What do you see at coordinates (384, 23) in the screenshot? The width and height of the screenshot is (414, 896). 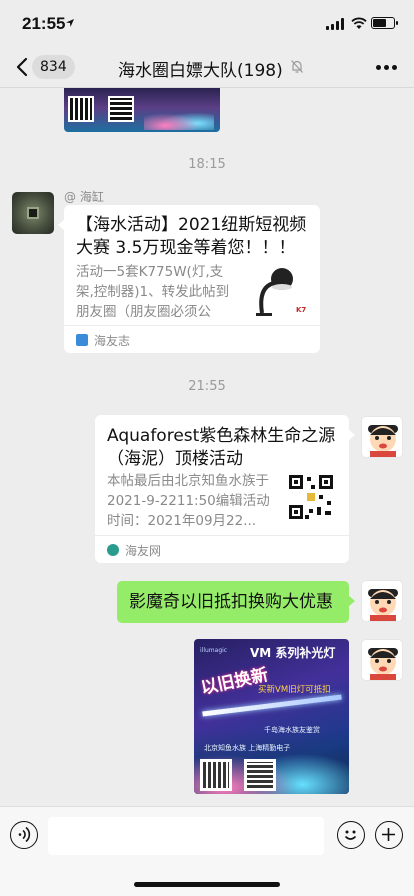 I see `battery-icon` at bounding box center [384, 23].